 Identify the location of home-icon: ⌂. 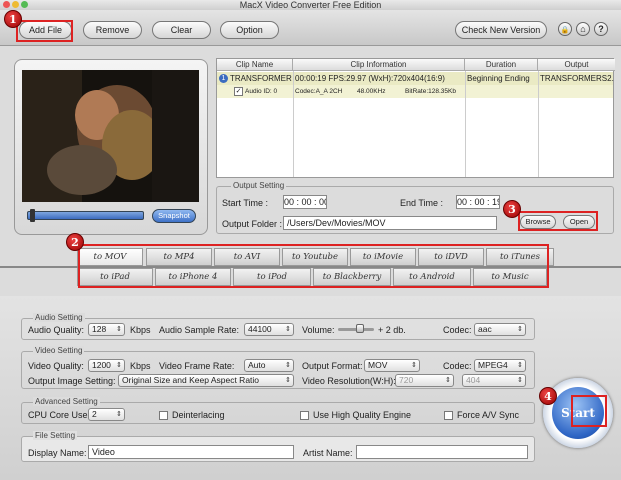
(583, 29).